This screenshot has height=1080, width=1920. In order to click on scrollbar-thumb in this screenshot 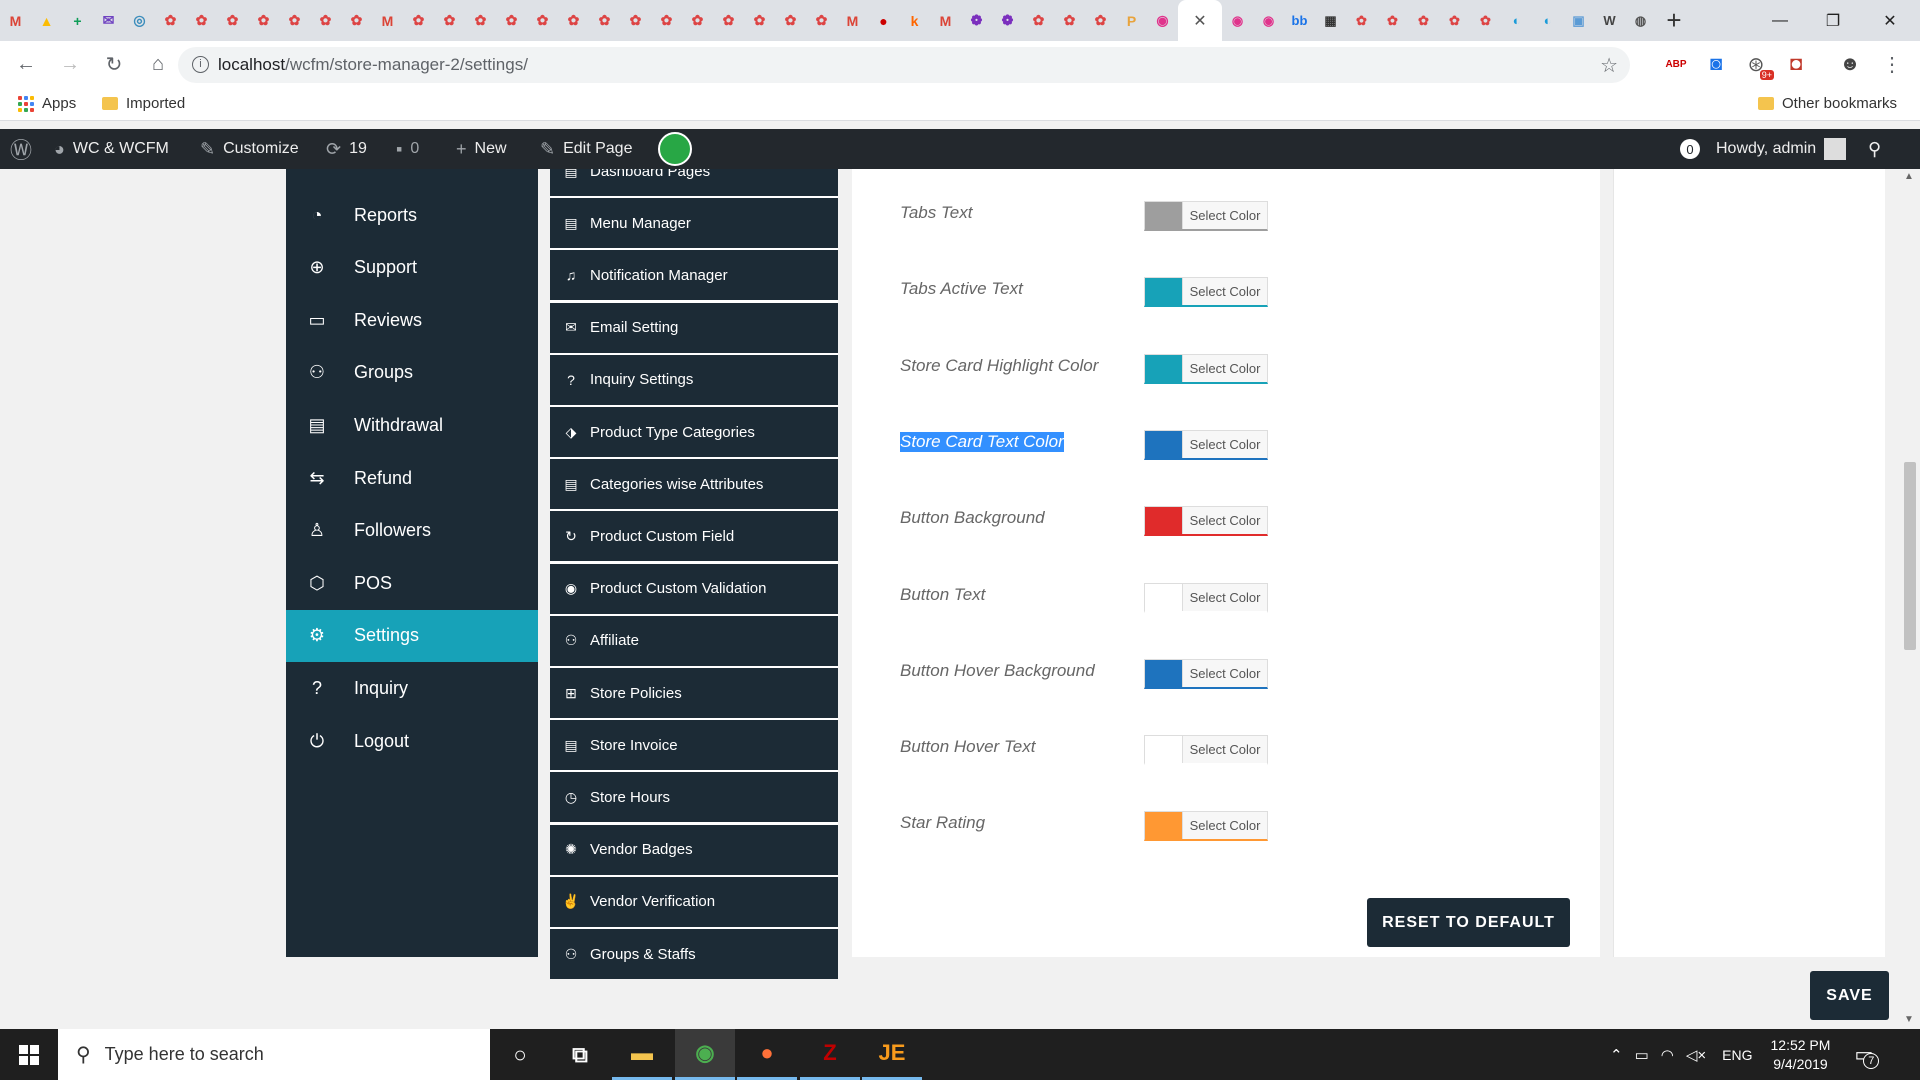, I will do `click(1910, 556)`.